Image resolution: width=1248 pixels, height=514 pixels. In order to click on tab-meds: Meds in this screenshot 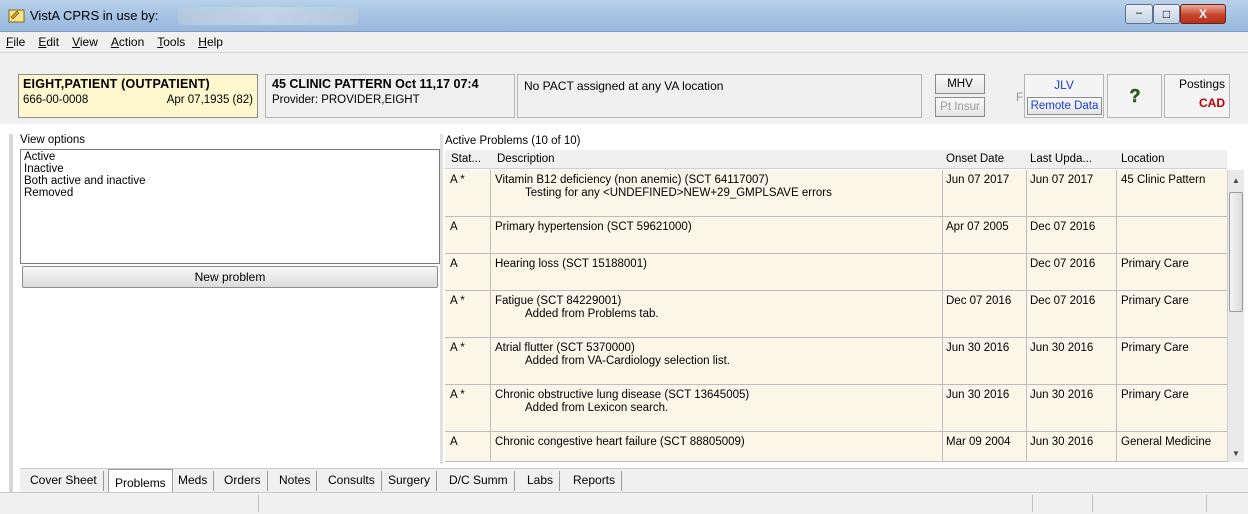, I will do `click(193, 481)`.